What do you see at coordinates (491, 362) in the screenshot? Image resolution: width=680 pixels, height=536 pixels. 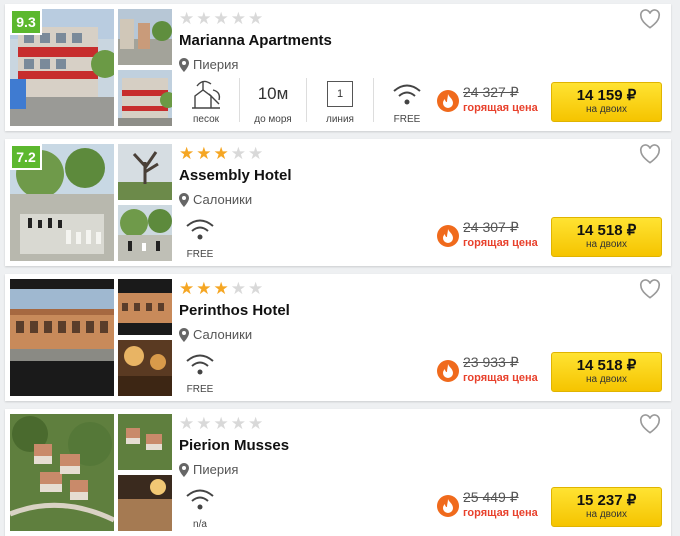 I see `old-price: 23 933 ₽` at bounding box center [491, 362].